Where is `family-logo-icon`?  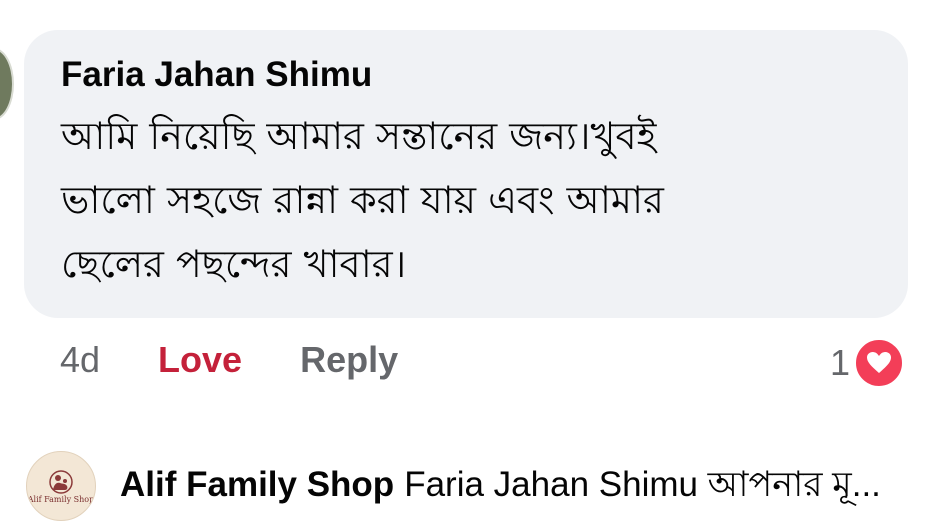 family-logo-icon is located at coordinates (61, 481).